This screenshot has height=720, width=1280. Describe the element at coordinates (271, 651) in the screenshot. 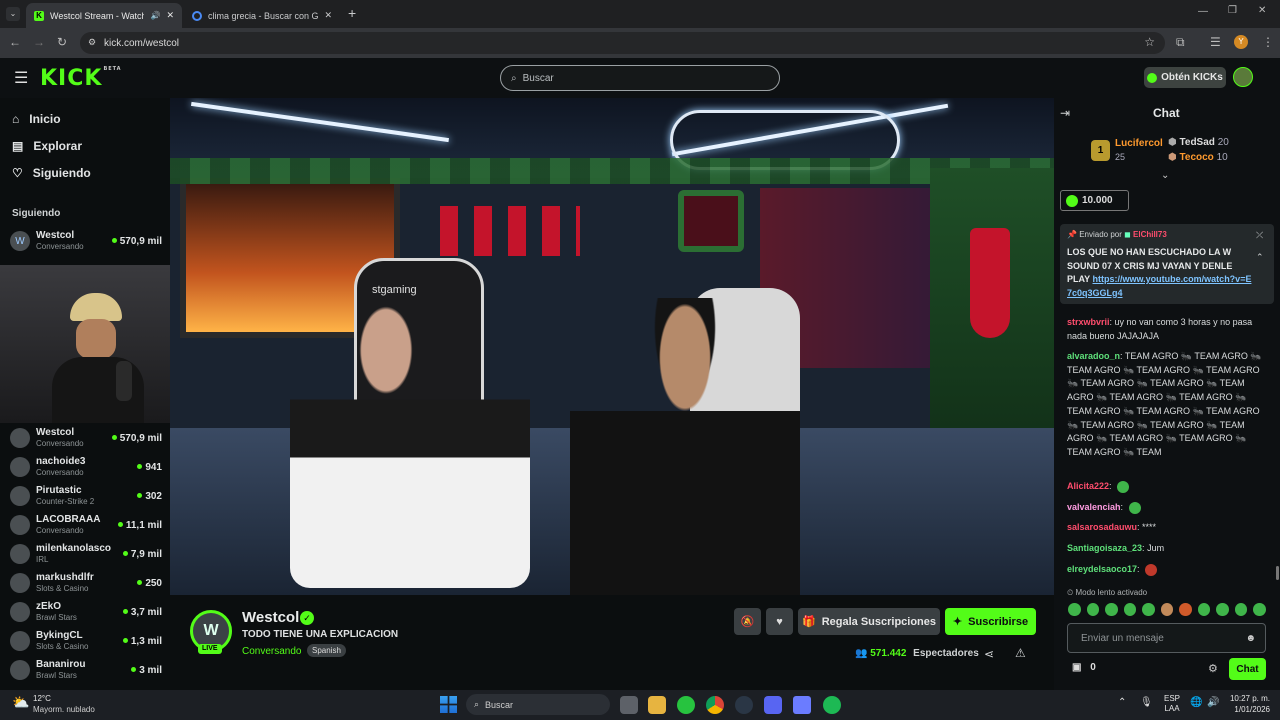

I see `stream-category: Conversando` at that location.